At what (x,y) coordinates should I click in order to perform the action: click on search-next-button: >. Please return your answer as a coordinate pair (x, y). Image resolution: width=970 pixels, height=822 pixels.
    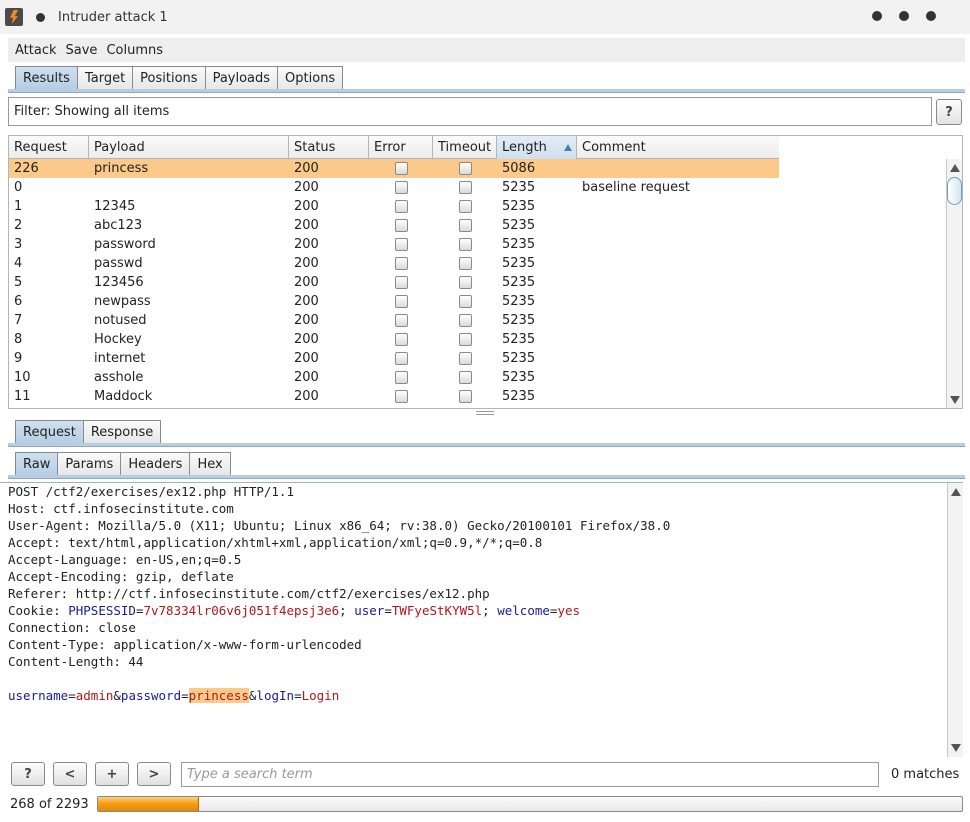
    Looking at the image, I should click on (154, 774).